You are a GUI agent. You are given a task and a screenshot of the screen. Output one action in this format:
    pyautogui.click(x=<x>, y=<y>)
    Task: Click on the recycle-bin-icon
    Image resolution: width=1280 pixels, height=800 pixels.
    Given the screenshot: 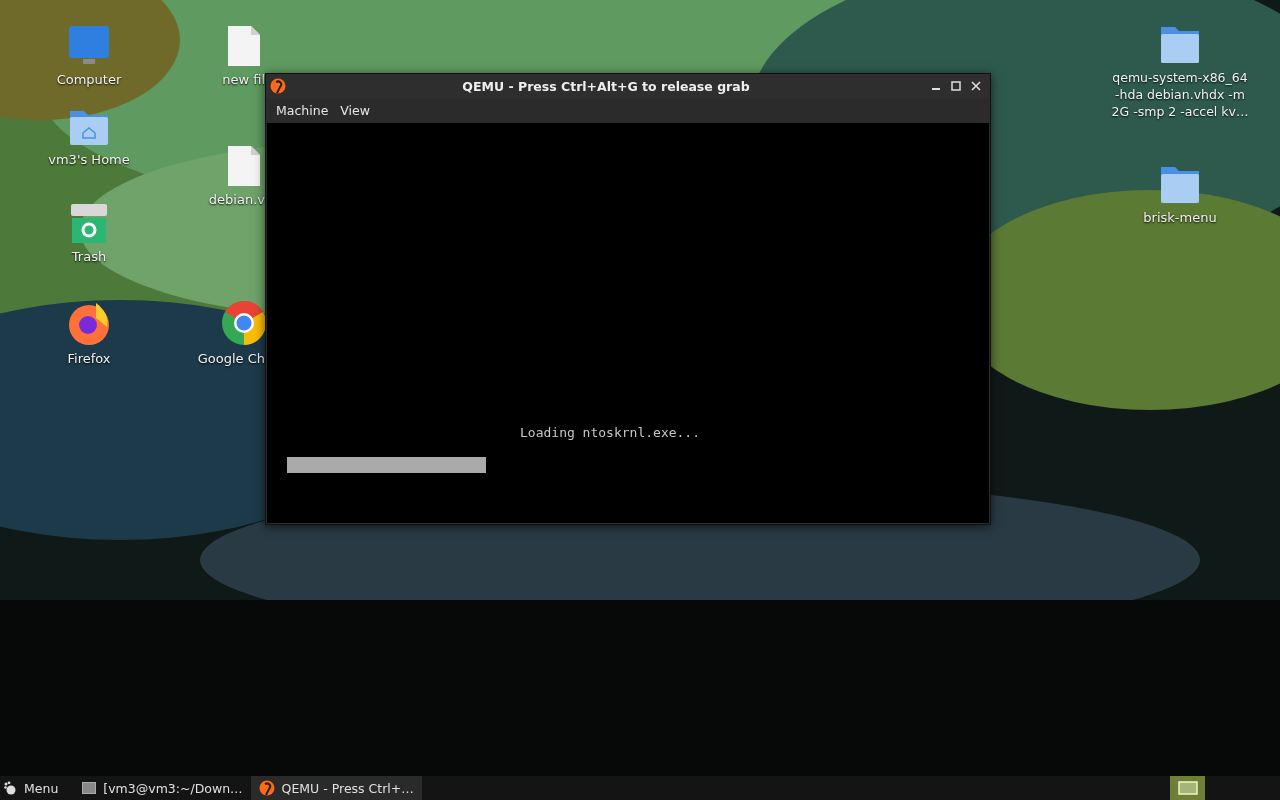 What is the action you would take?
    pyautogui.click(x=89, y=223)
    